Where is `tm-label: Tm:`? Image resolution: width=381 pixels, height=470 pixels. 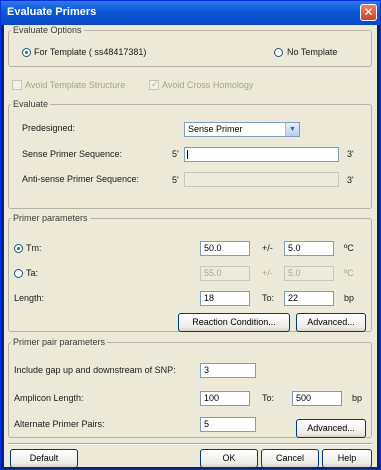 tm-label: Tm: is located at coordinates (34, 248).